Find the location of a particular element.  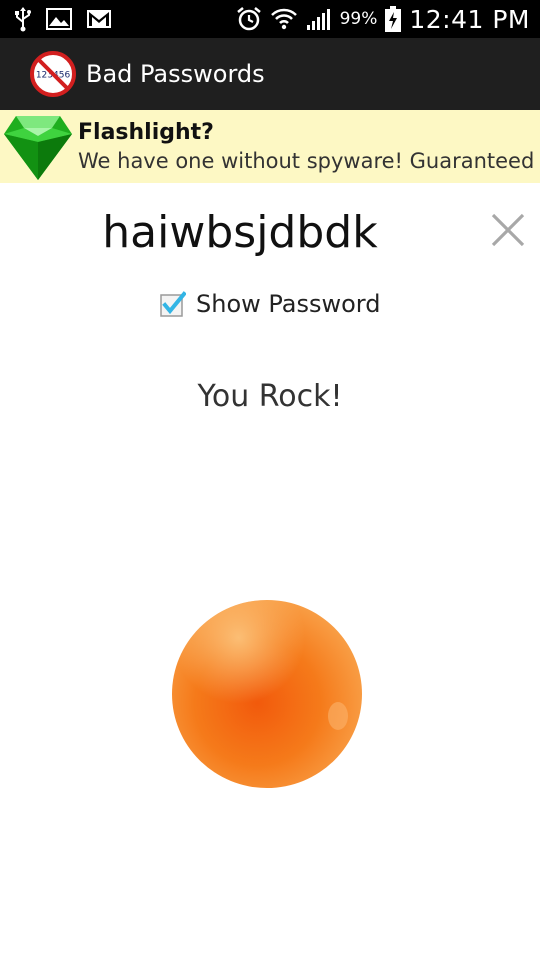

close-icon is located at coordinates (508, 230).